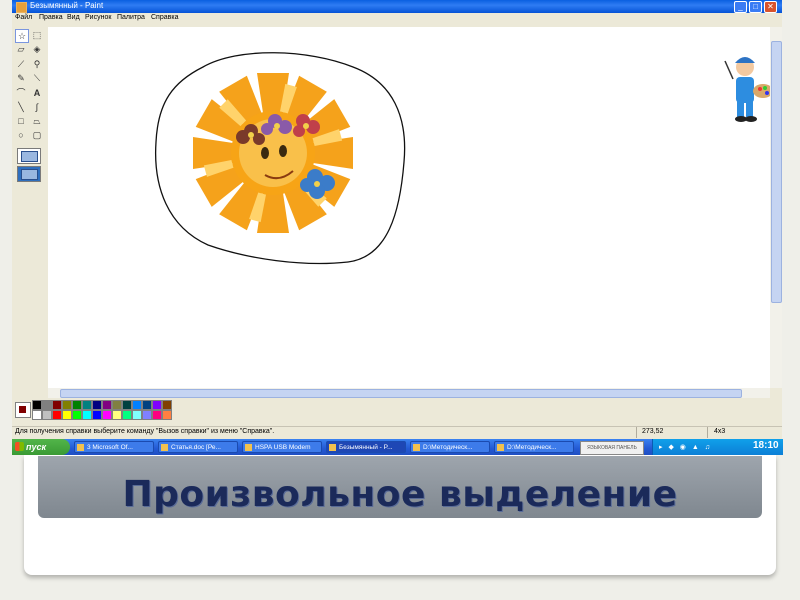 The image size is (800, 600). I want to click on minimize-button: _, so click(740, 7).